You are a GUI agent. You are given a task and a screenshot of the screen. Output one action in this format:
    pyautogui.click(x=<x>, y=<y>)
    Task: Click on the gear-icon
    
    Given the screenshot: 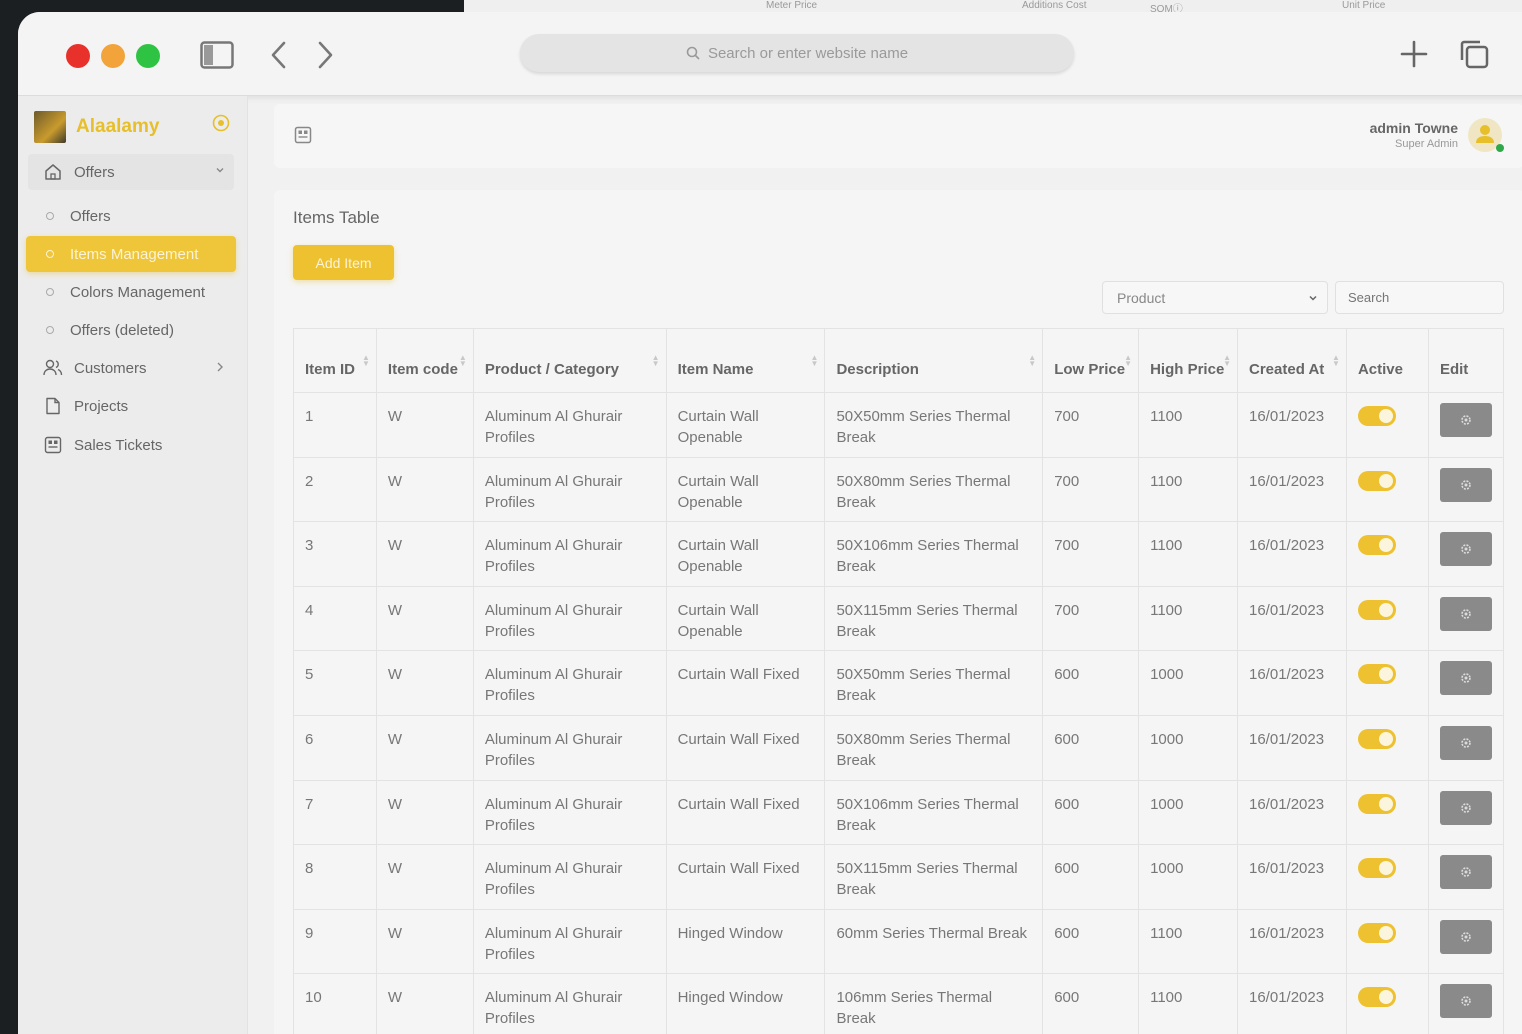 What is the action you would take?
    pyautogui.click(x=1466, y=678)
    